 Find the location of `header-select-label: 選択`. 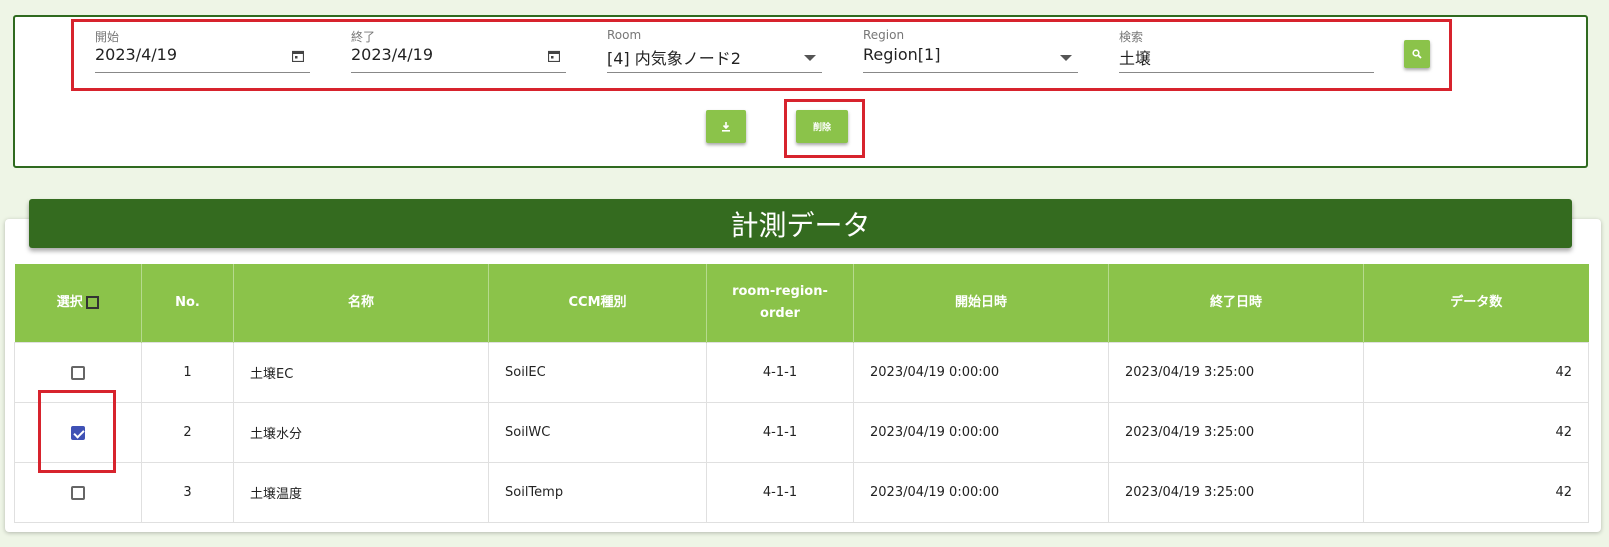

header-select-label: 選択 is located at coordinates (69, 302).